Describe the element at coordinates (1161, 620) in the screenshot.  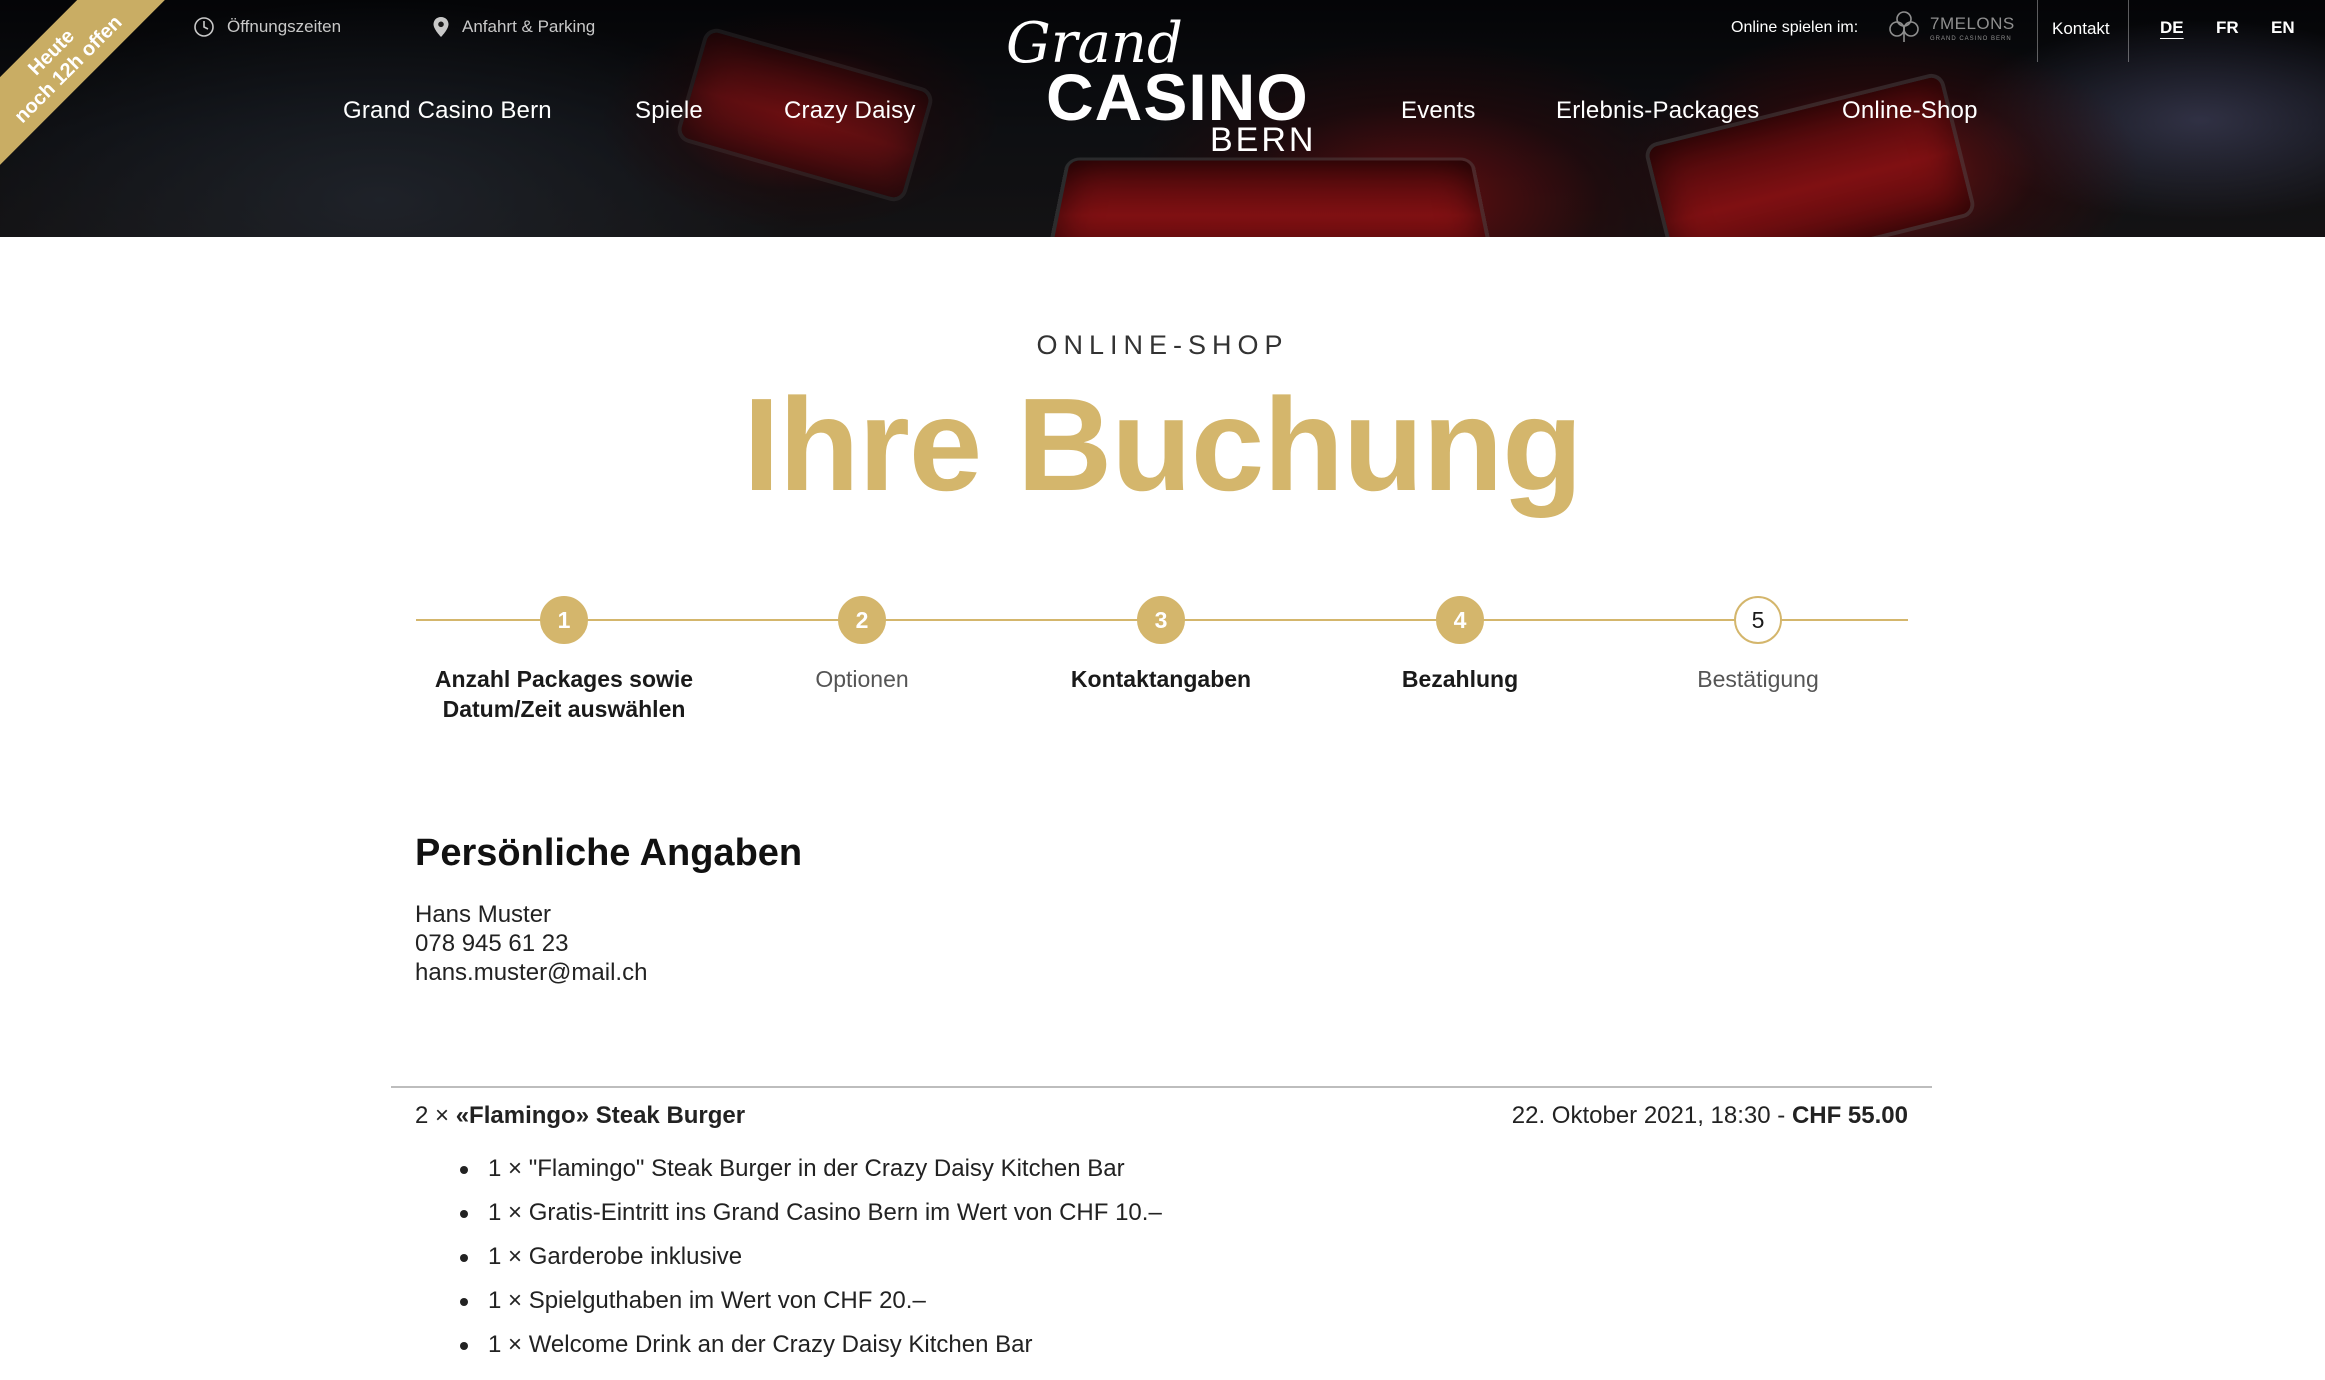
I see `step-3-number: 3` at that location.